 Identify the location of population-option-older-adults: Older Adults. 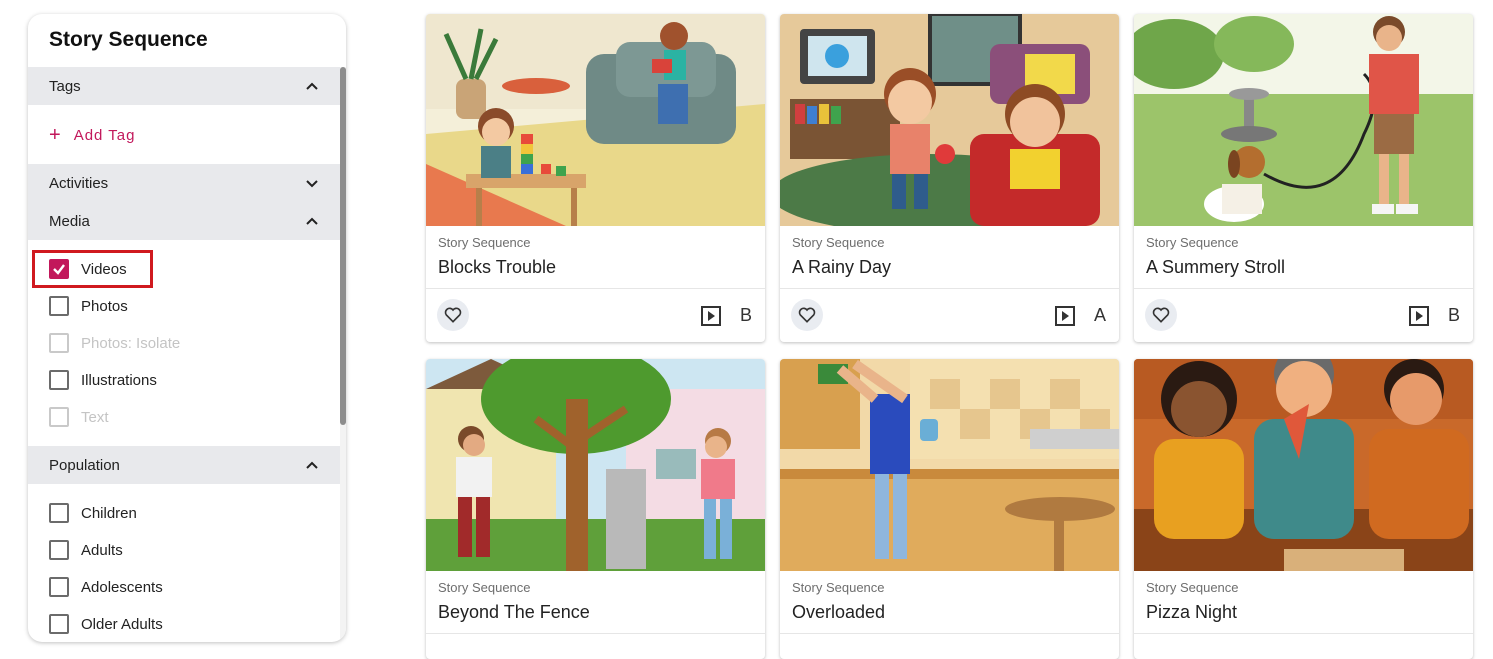
(106, 624).